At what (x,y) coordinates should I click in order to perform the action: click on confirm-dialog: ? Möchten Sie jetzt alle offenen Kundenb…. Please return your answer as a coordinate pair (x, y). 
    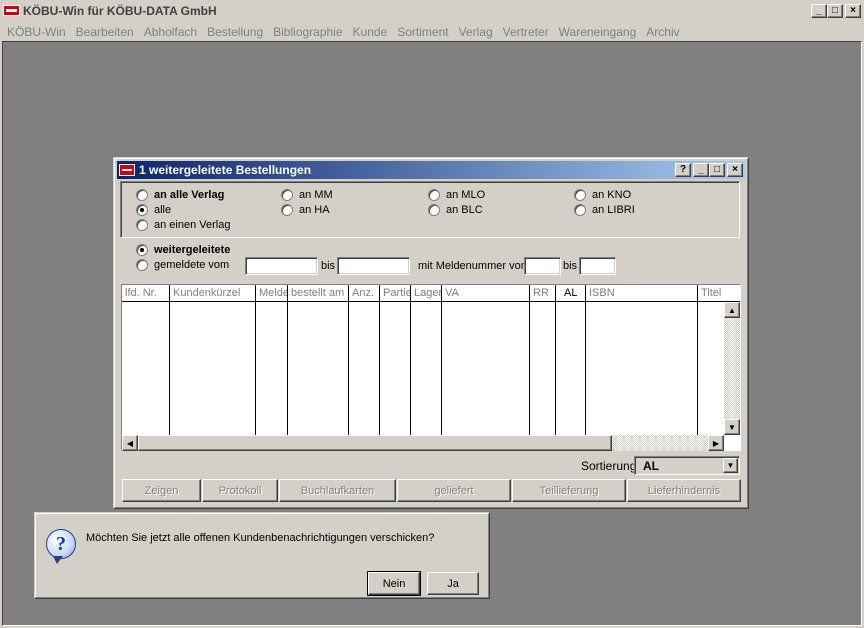
    Looking at the image, I should click on (262, 555).